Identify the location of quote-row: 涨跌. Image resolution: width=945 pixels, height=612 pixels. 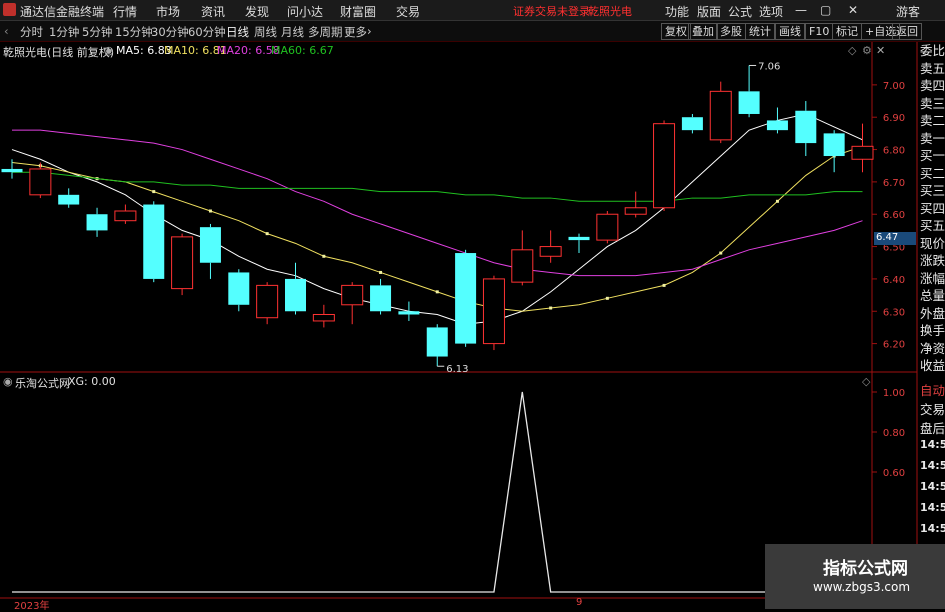
(932, 260).